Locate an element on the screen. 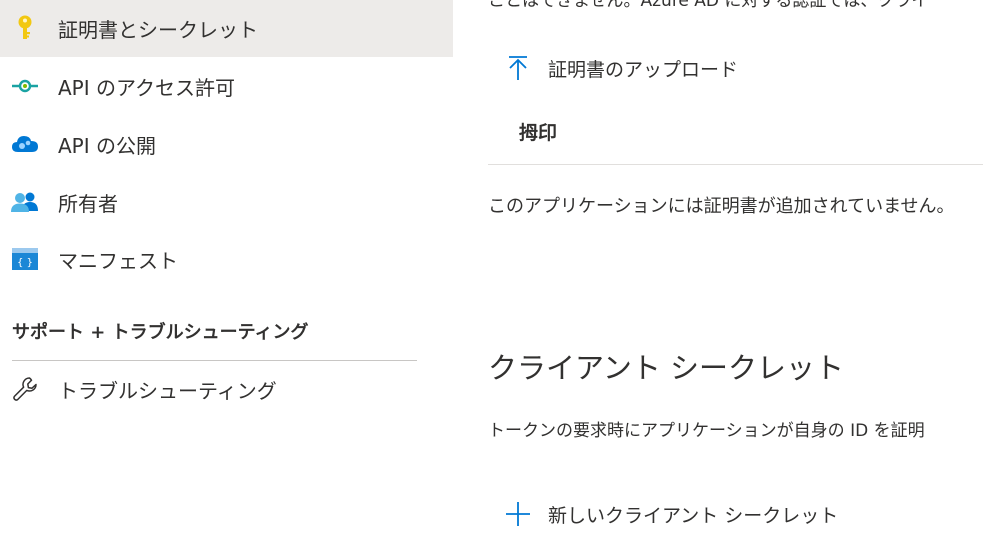 The height and width of the screenshot is (559, 983). sidebar-item-certificates-secrets: 証明書とシークレット is located at coordinates (226, 28).